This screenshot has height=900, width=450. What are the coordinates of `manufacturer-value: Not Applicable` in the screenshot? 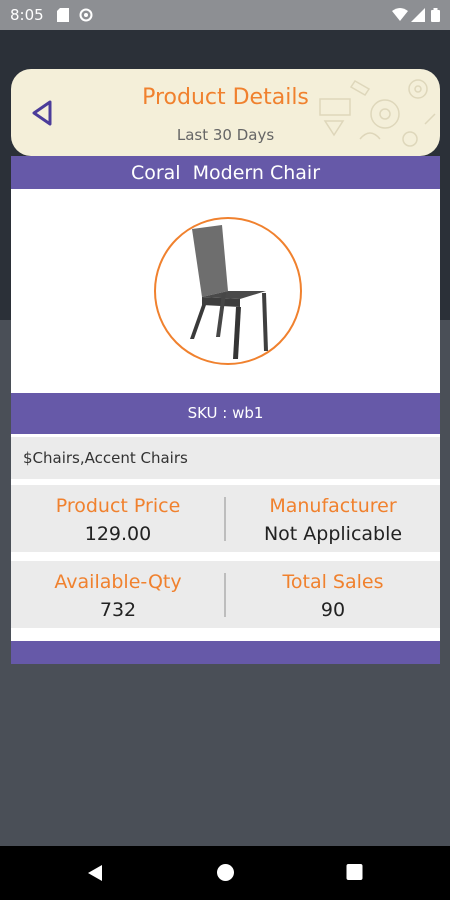 It's located at (333, 534).